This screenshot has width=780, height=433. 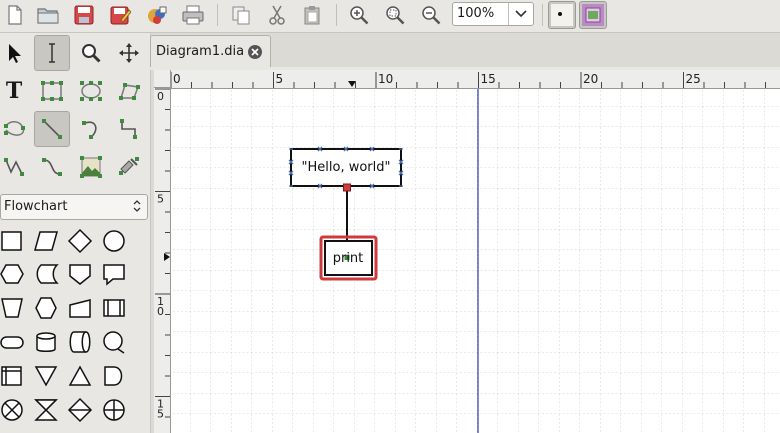 What do you see at coordinates (114, 410) in the screenshot?
I see `shape-or` at bounding box center [114, 410].